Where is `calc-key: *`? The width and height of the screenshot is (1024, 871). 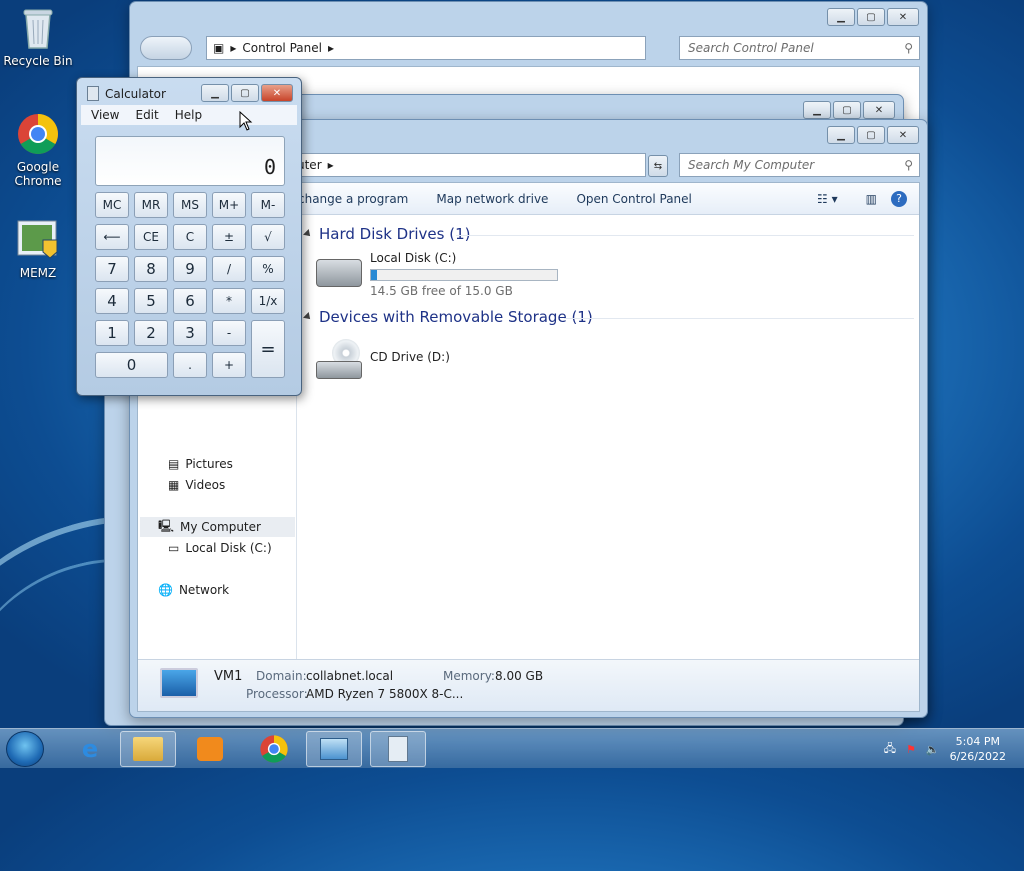 calc-key: * is located at coordinates (229, 301).